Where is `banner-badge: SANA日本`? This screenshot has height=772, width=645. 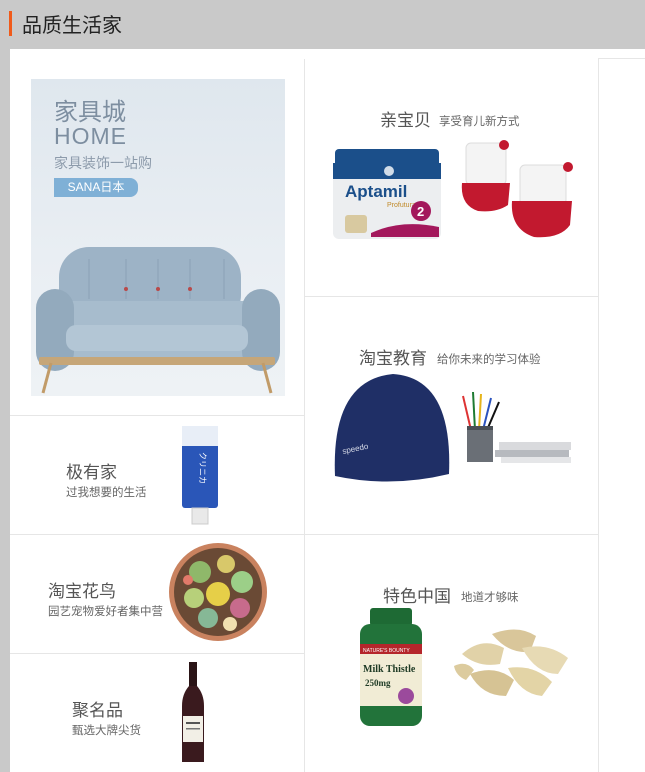
banner-badge: SANA日本 is located at coordinates (96, 187).